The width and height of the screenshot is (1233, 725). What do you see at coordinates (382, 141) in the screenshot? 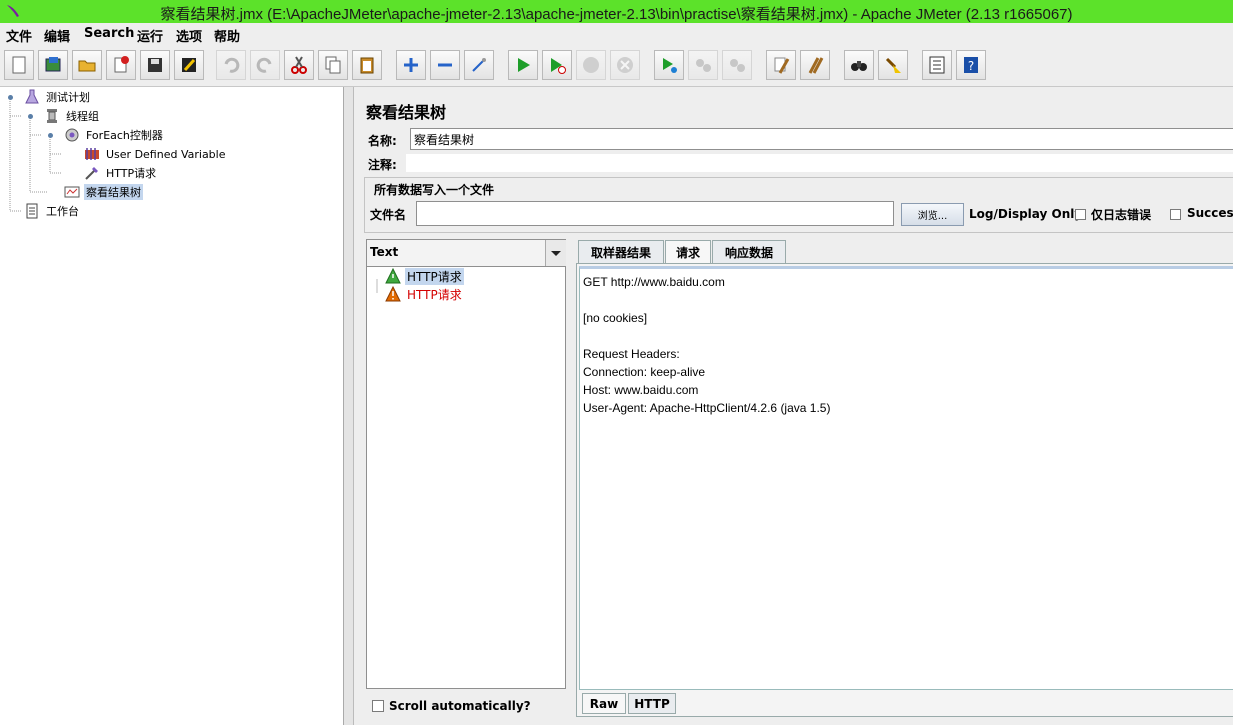
I see `name-label: 名称:` at bounding box center [382, 141].